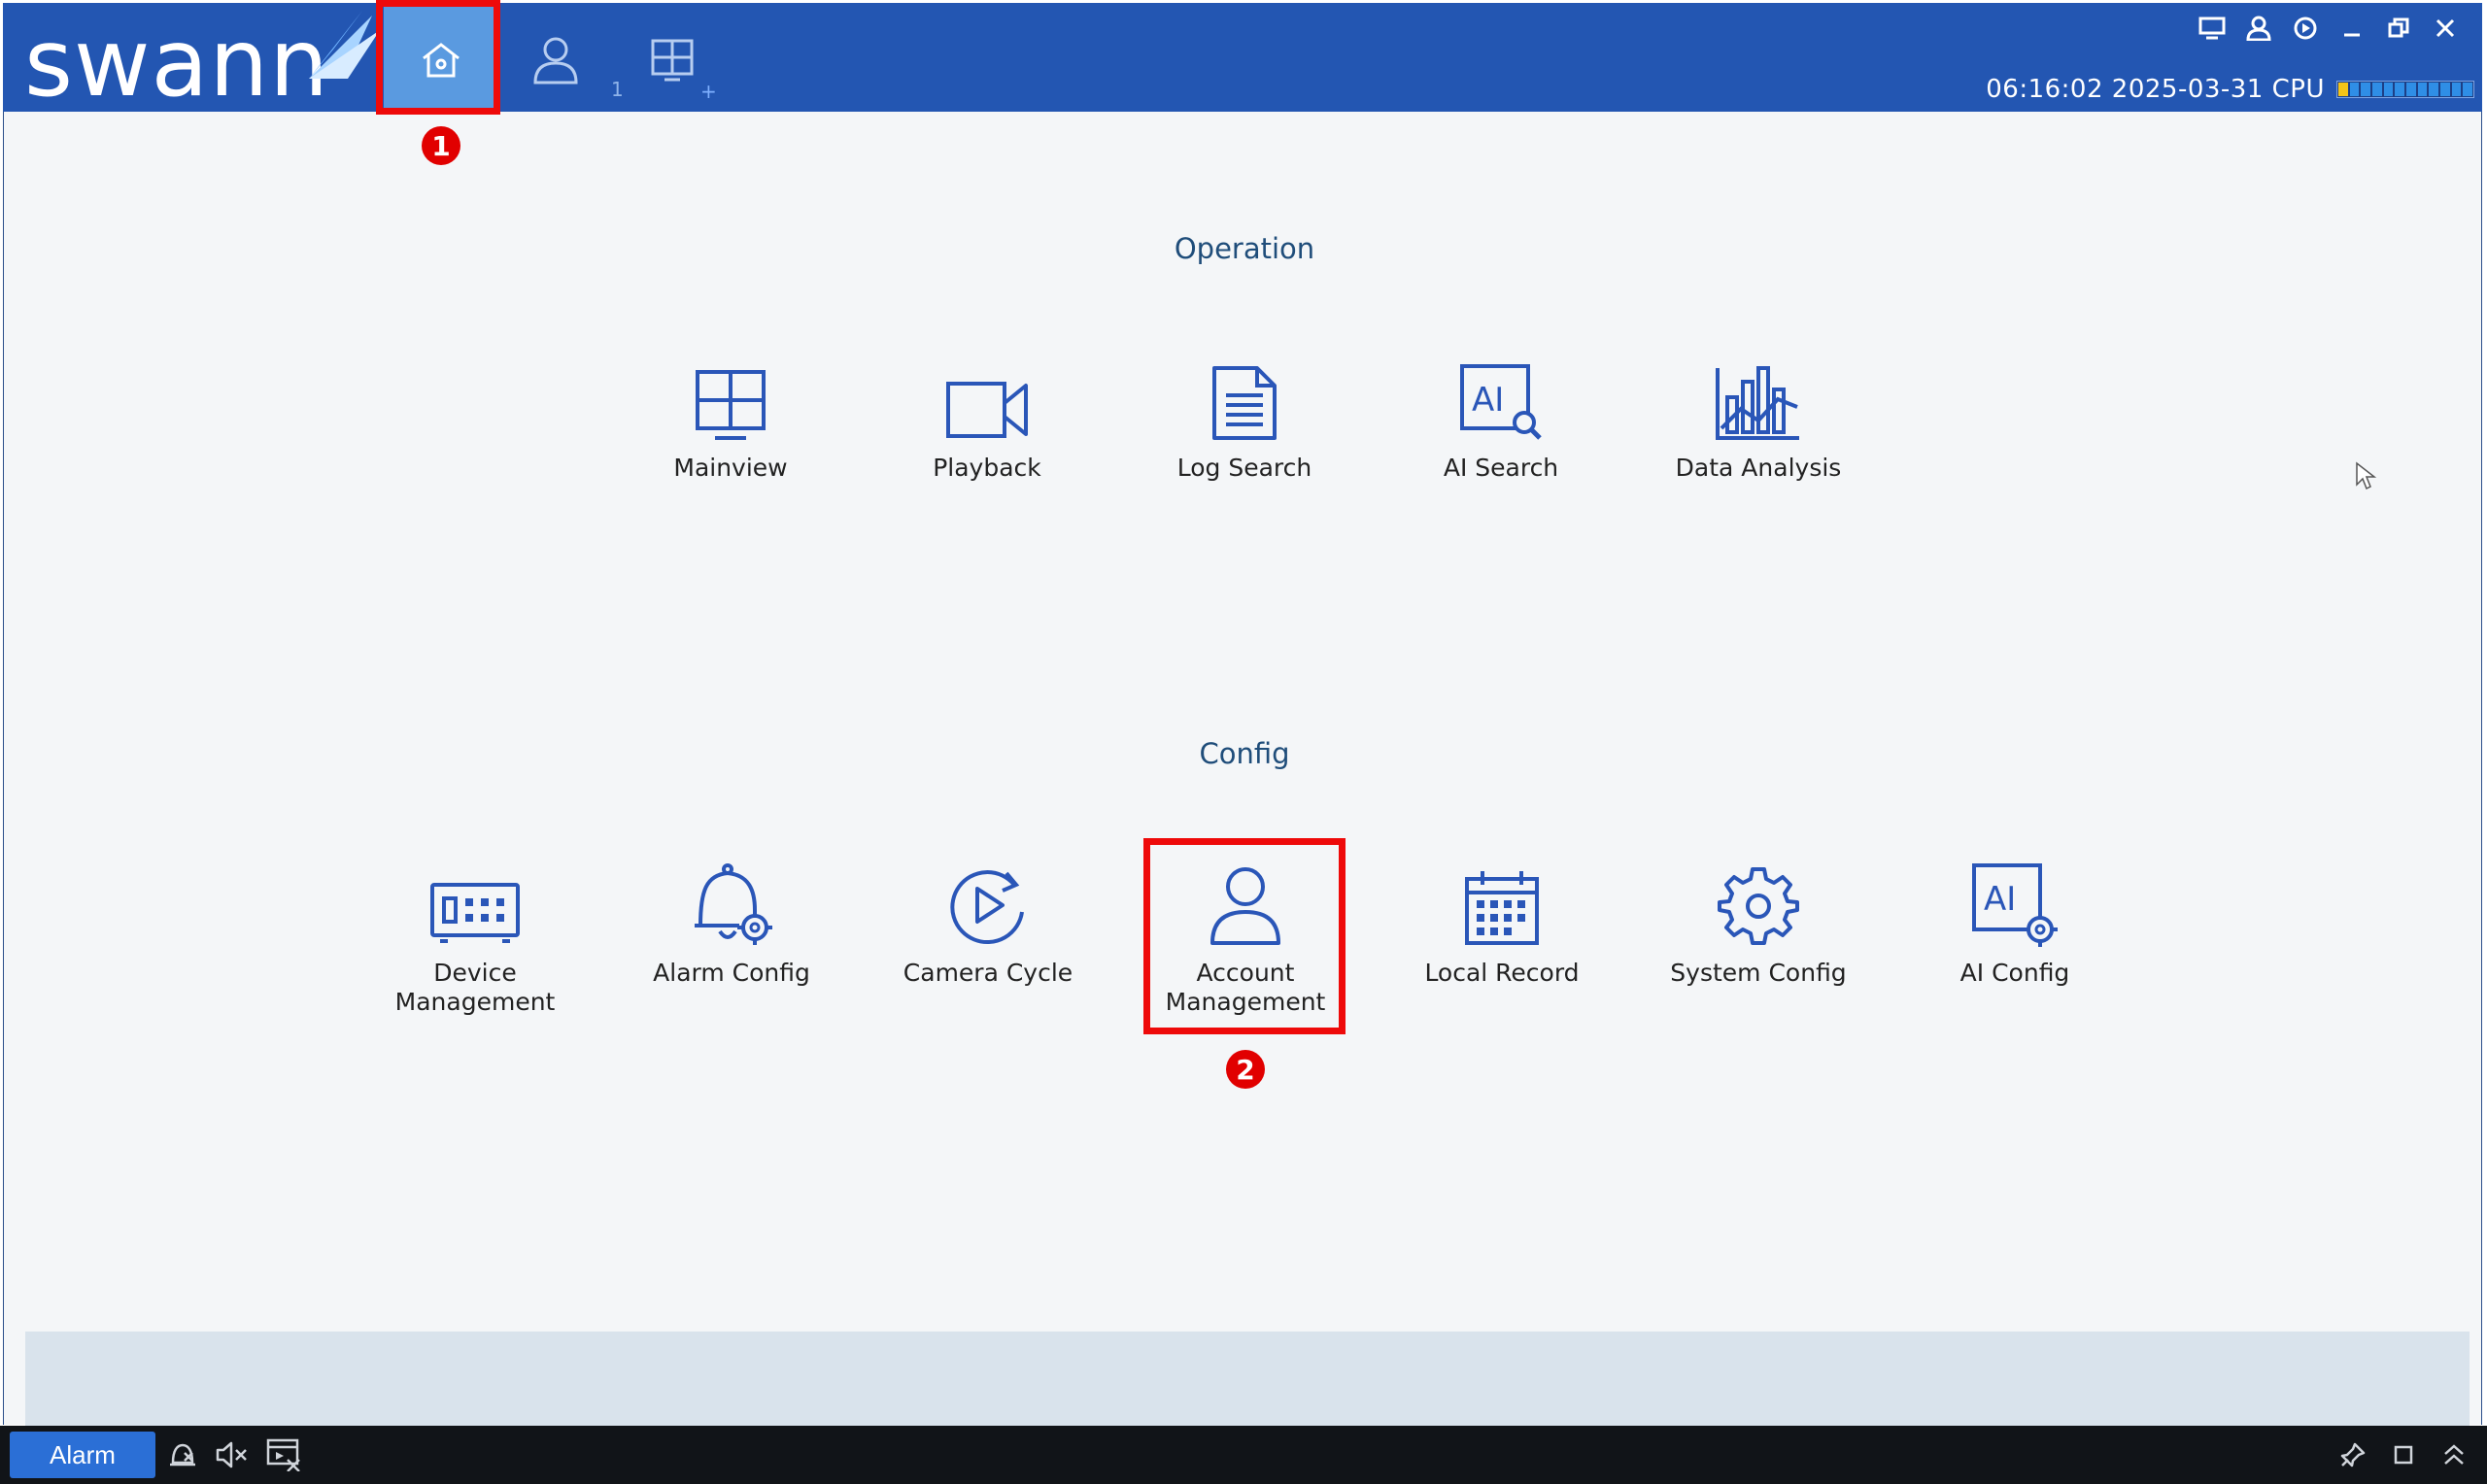 This screenshot has width=2487, height=1484. Describe the element at coordinates (1243, 1455) in the screenshot. I see `taskbar: Alarm` at that location.